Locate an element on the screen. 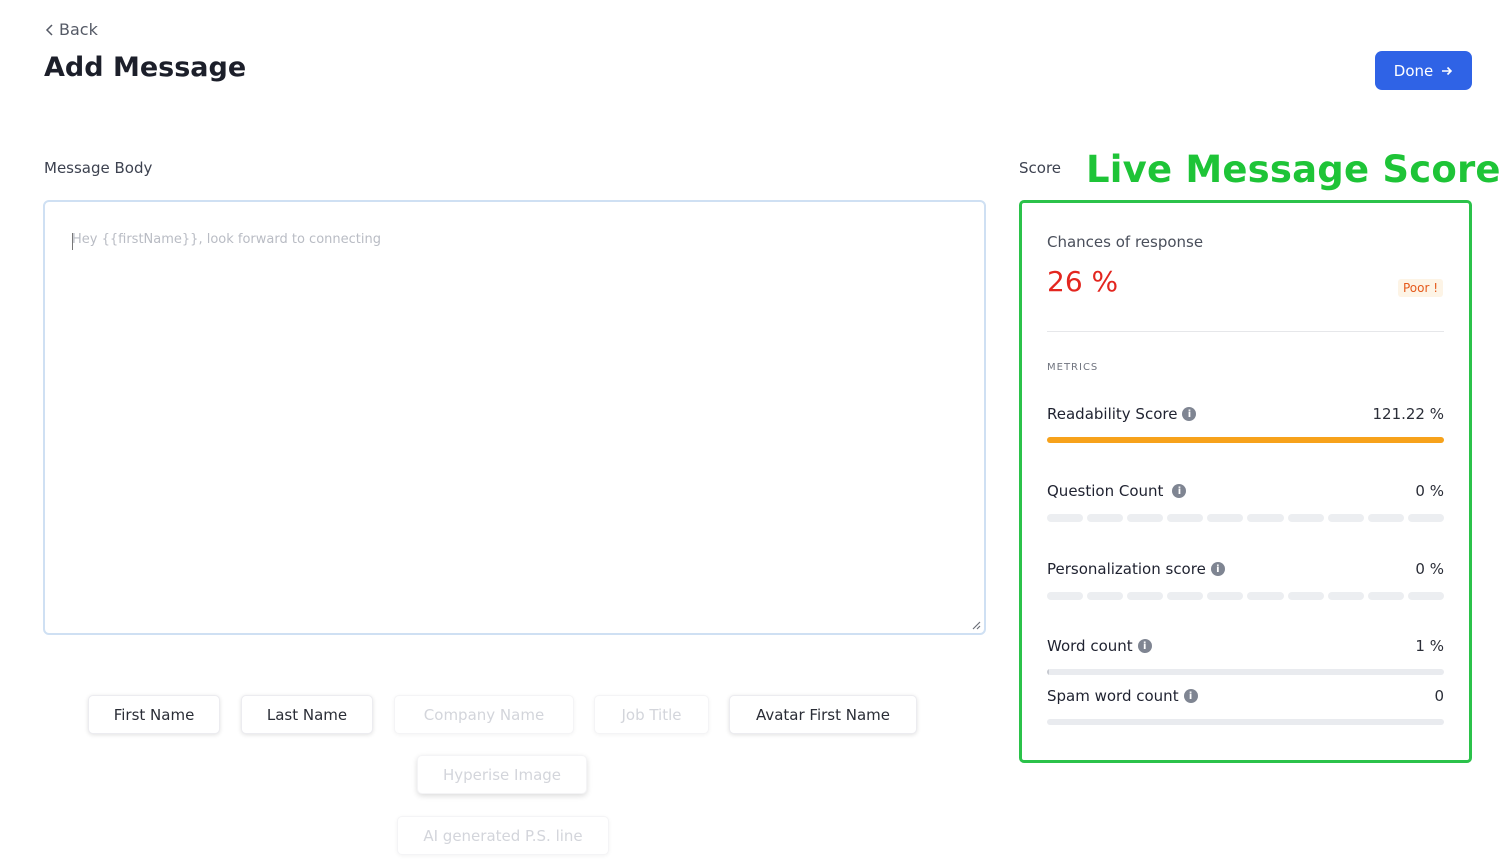 Image resolution: width=1510 pixels, height=865 pixels. metric-name: Question Count is located at coordinates (1105, 491).